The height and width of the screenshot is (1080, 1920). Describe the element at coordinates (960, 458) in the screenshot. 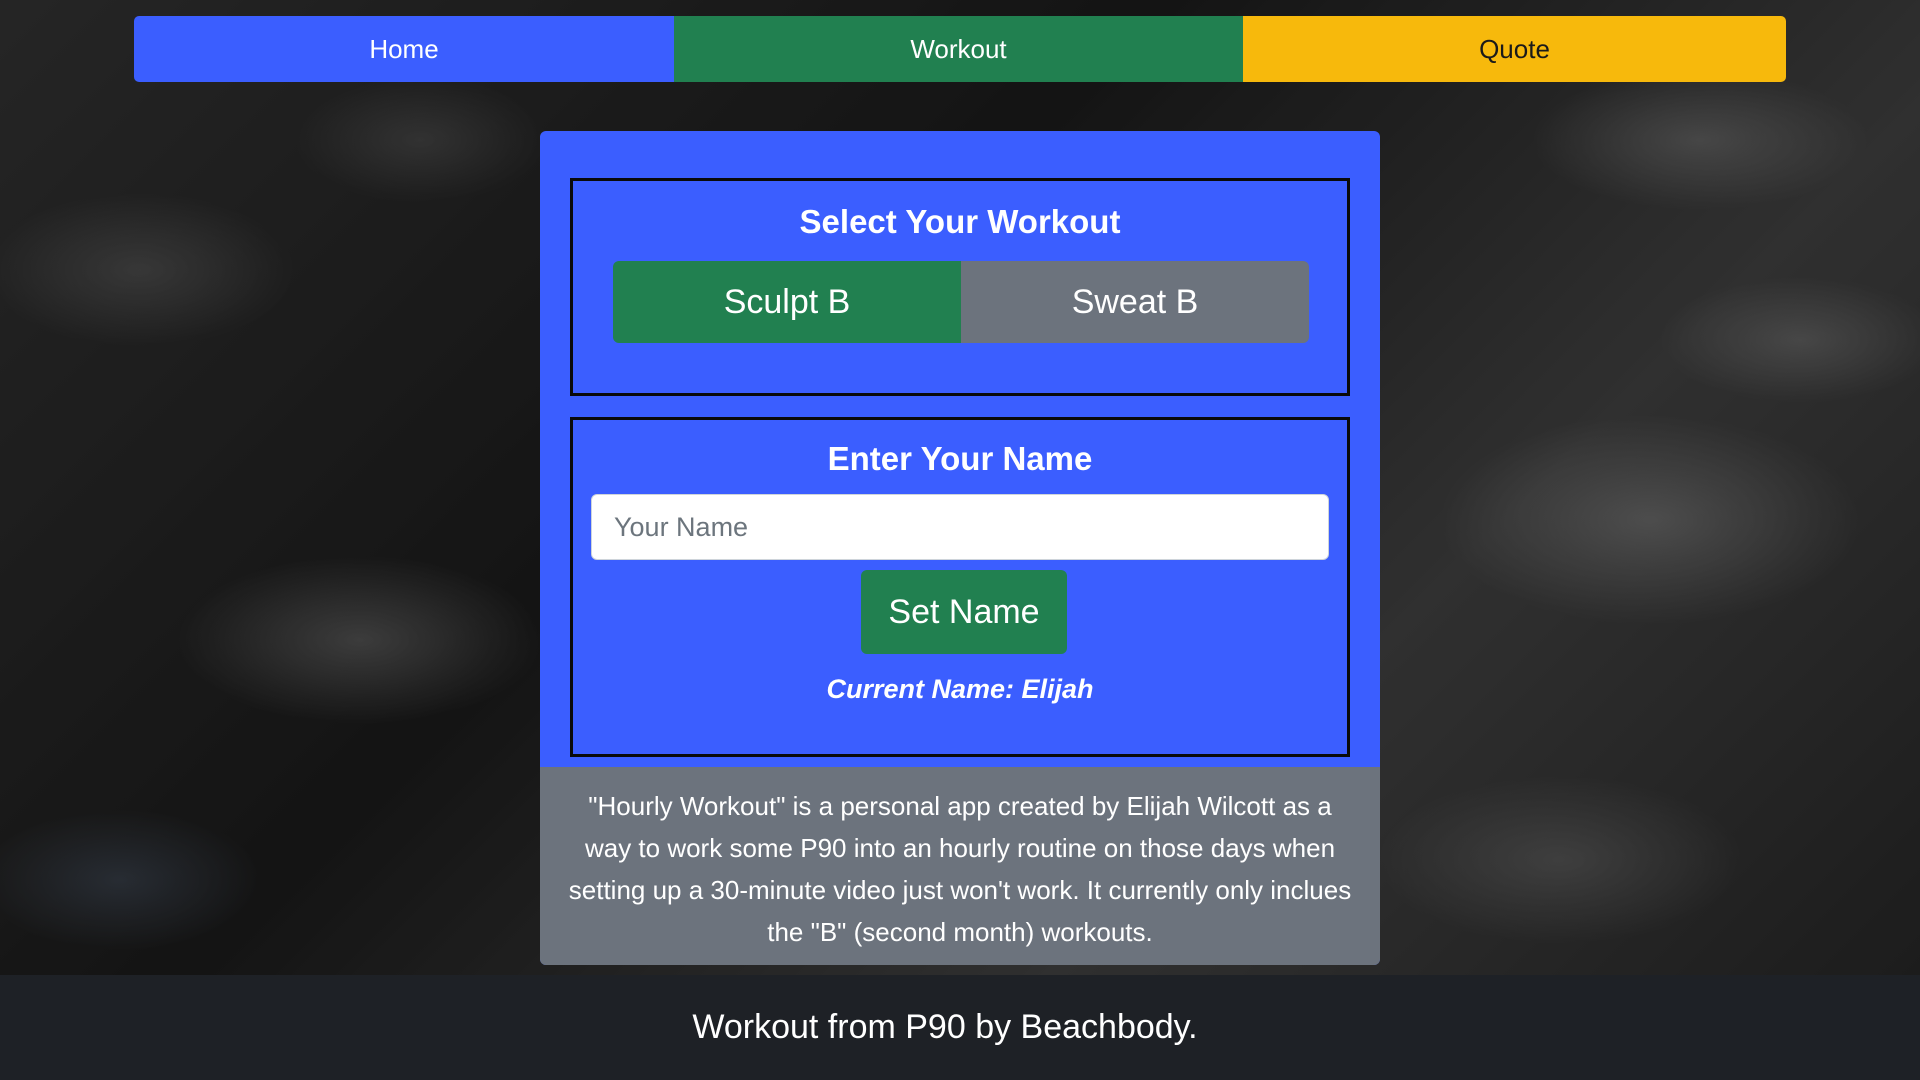

I see `enter-name-heading: Enter Your Name` at that location.